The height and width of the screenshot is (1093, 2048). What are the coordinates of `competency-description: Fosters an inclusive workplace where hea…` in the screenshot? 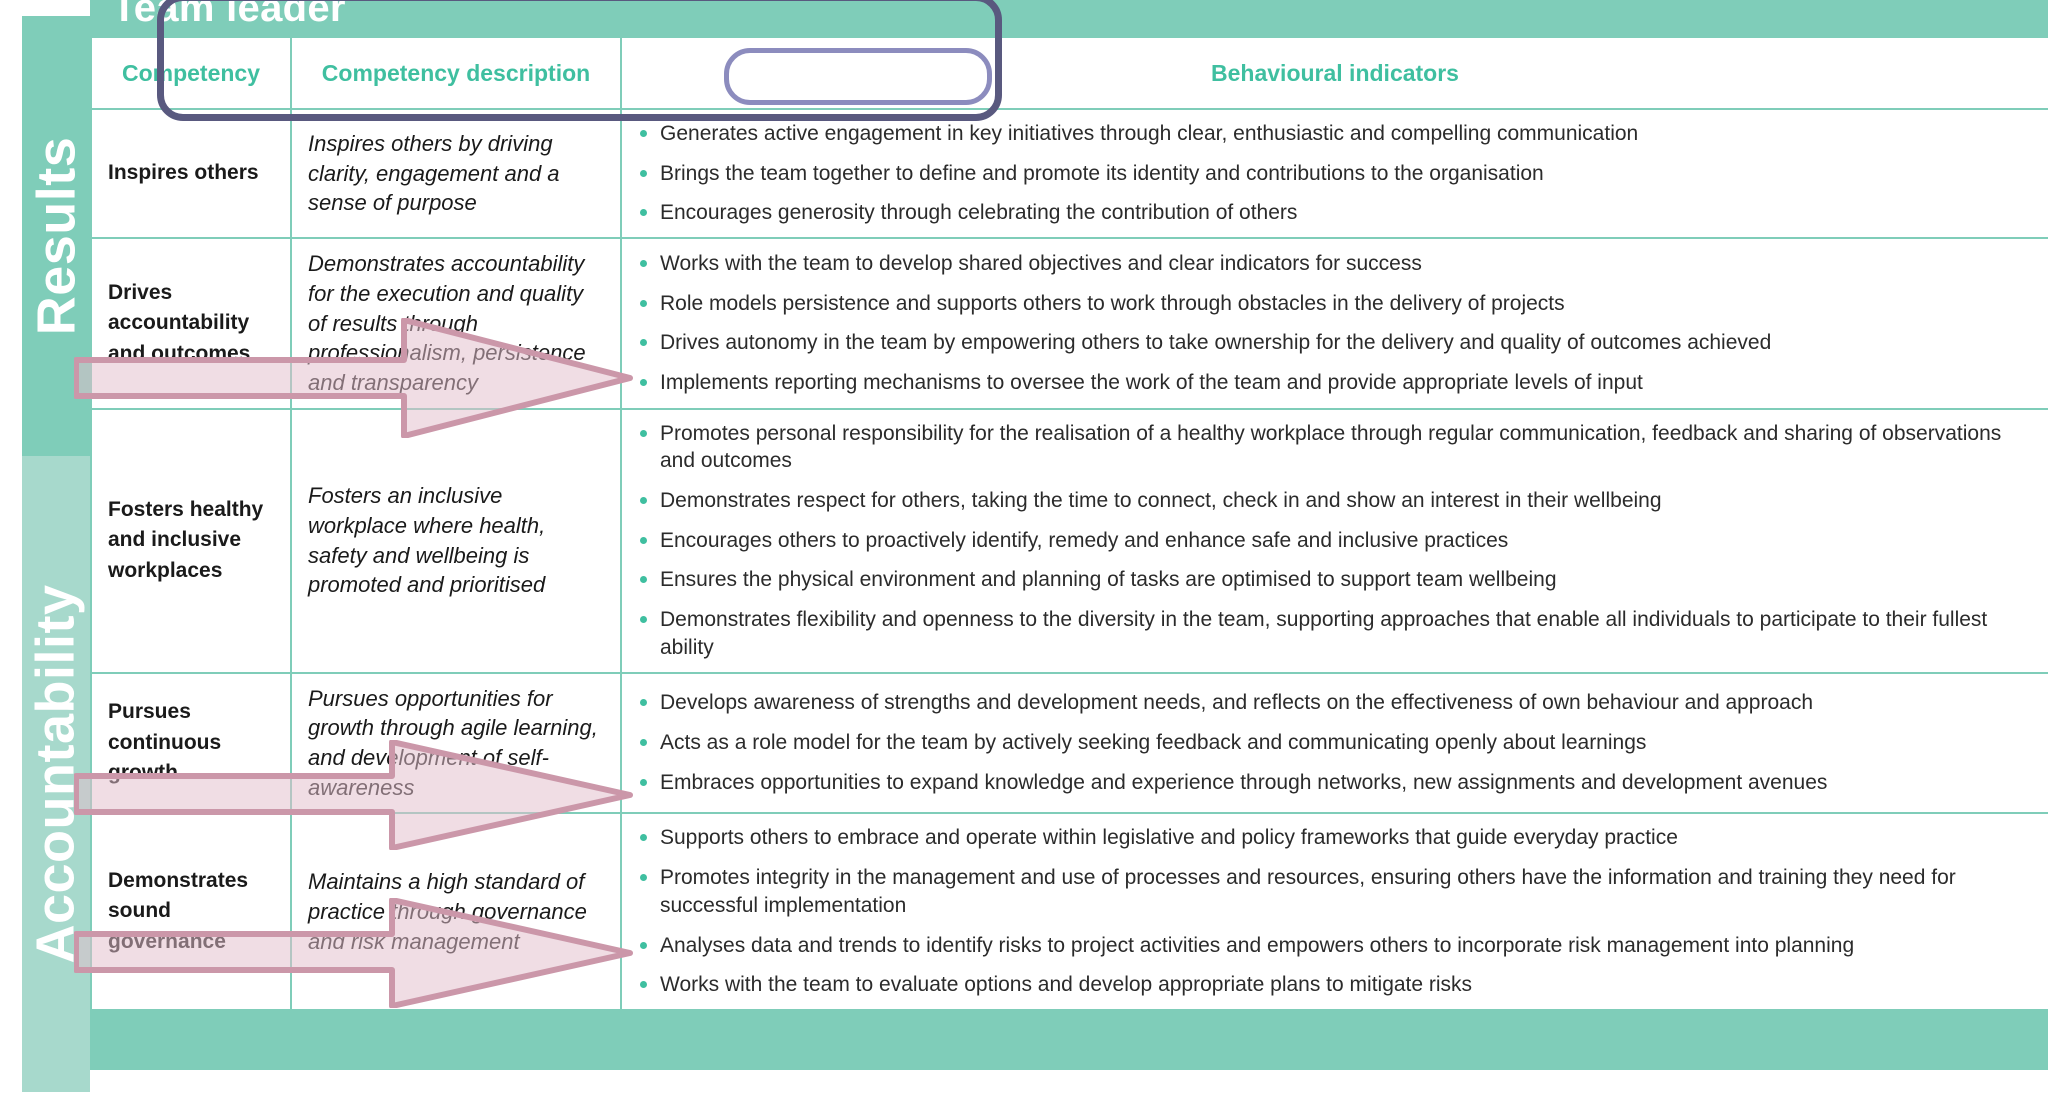 It's located at (427, 540).